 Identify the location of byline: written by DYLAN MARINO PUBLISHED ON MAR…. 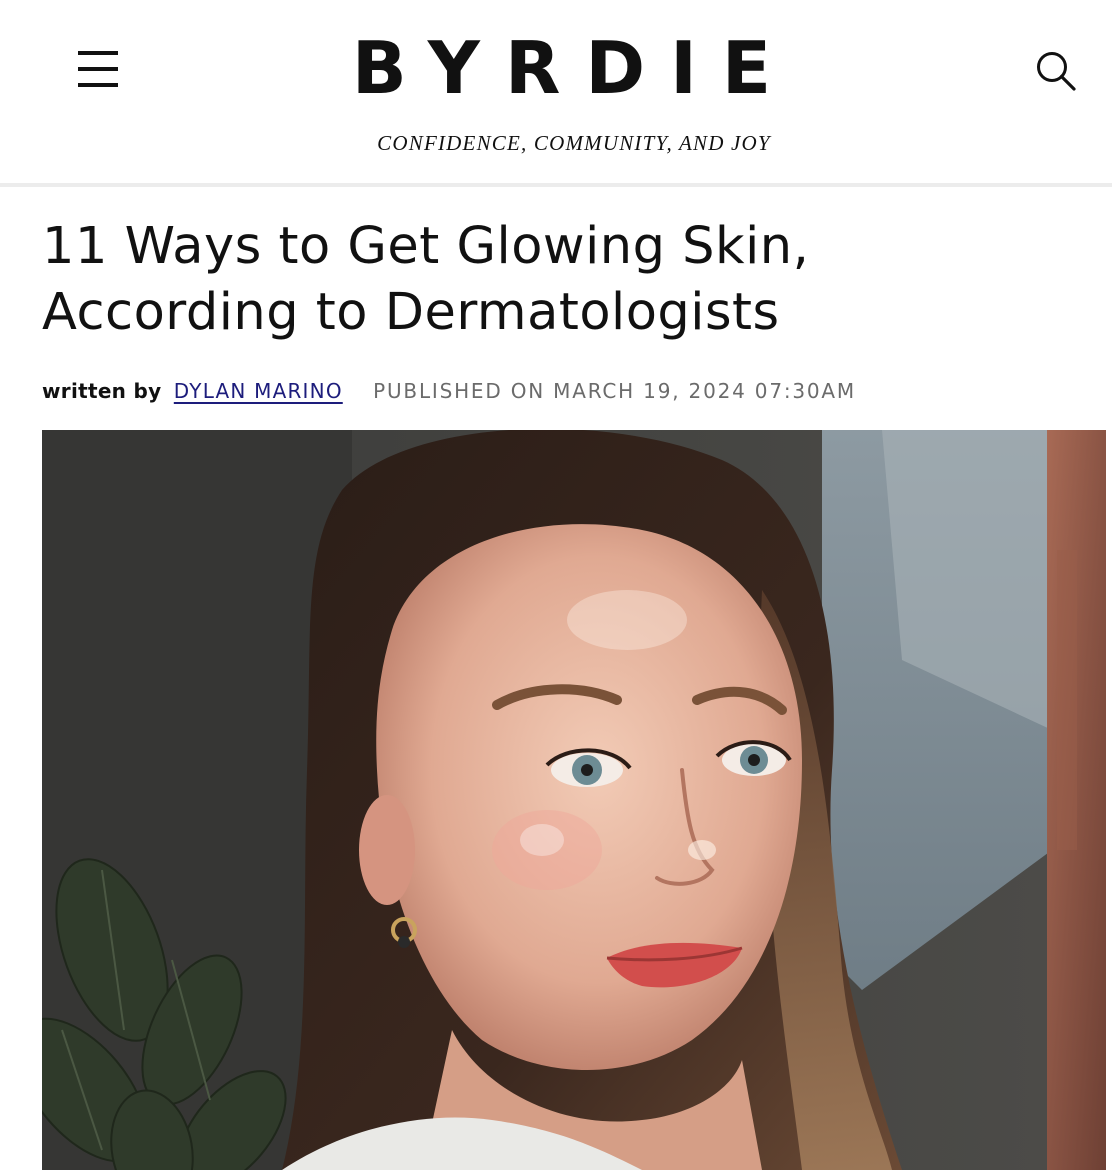
(567, 391).